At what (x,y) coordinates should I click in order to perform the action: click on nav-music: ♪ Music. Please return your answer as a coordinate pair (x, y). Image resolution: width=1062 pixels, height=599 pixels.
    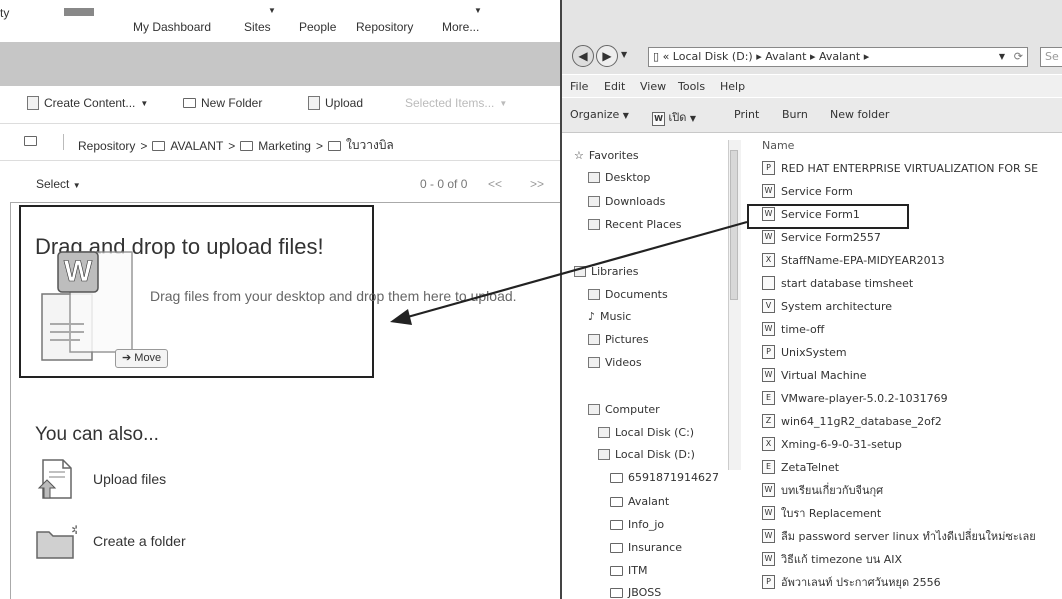
    Looking at the image, I should click on (609, 316).